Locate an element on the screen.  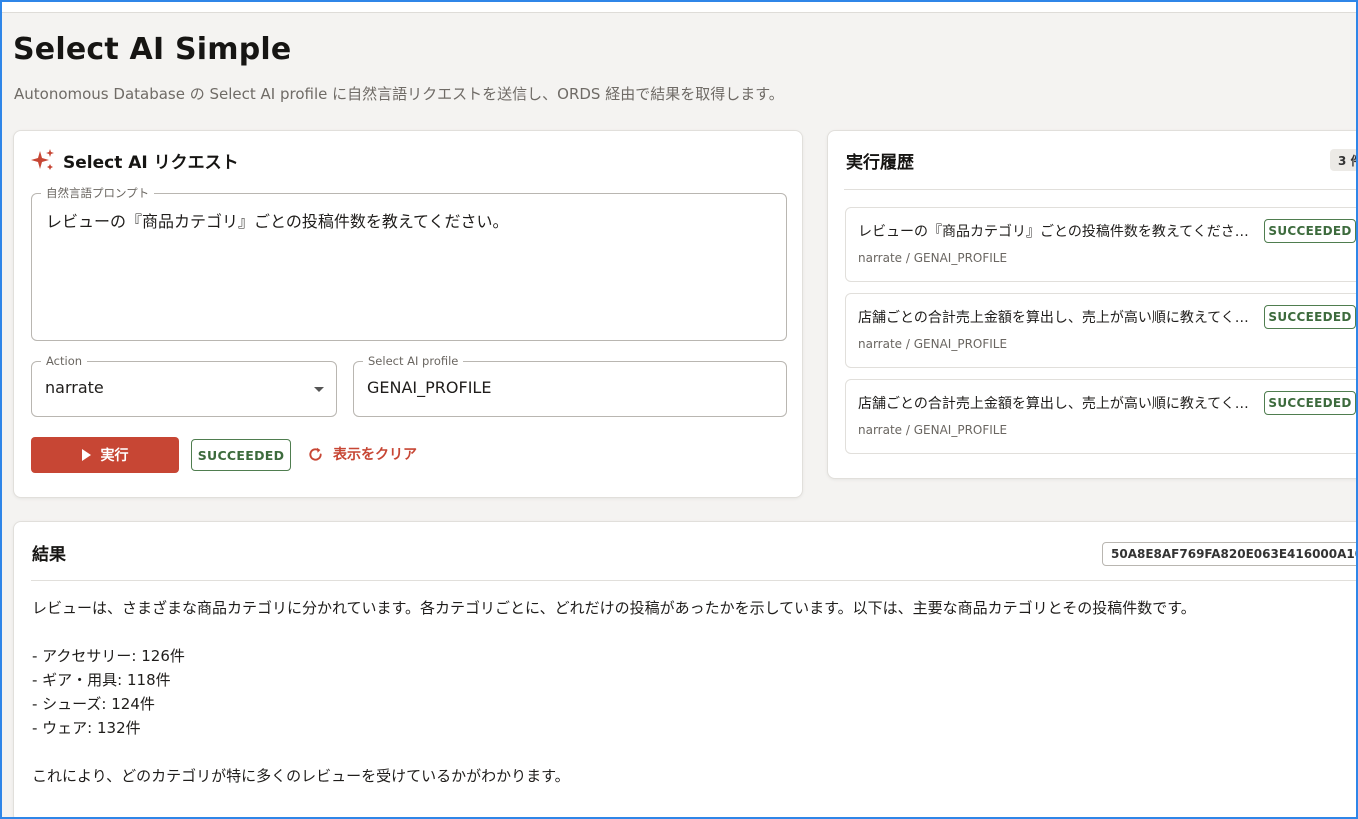
result-title: 結果 is located at coordinates (49, 555).